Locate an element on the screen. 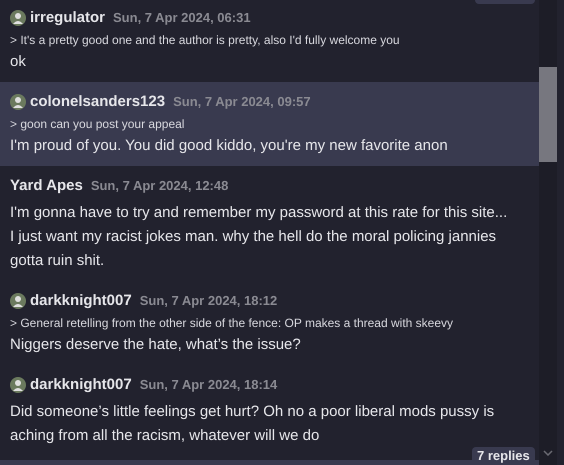  post-time: Sun, 7 Apr 2024, 18:14 is located at coordinates (209, 385).